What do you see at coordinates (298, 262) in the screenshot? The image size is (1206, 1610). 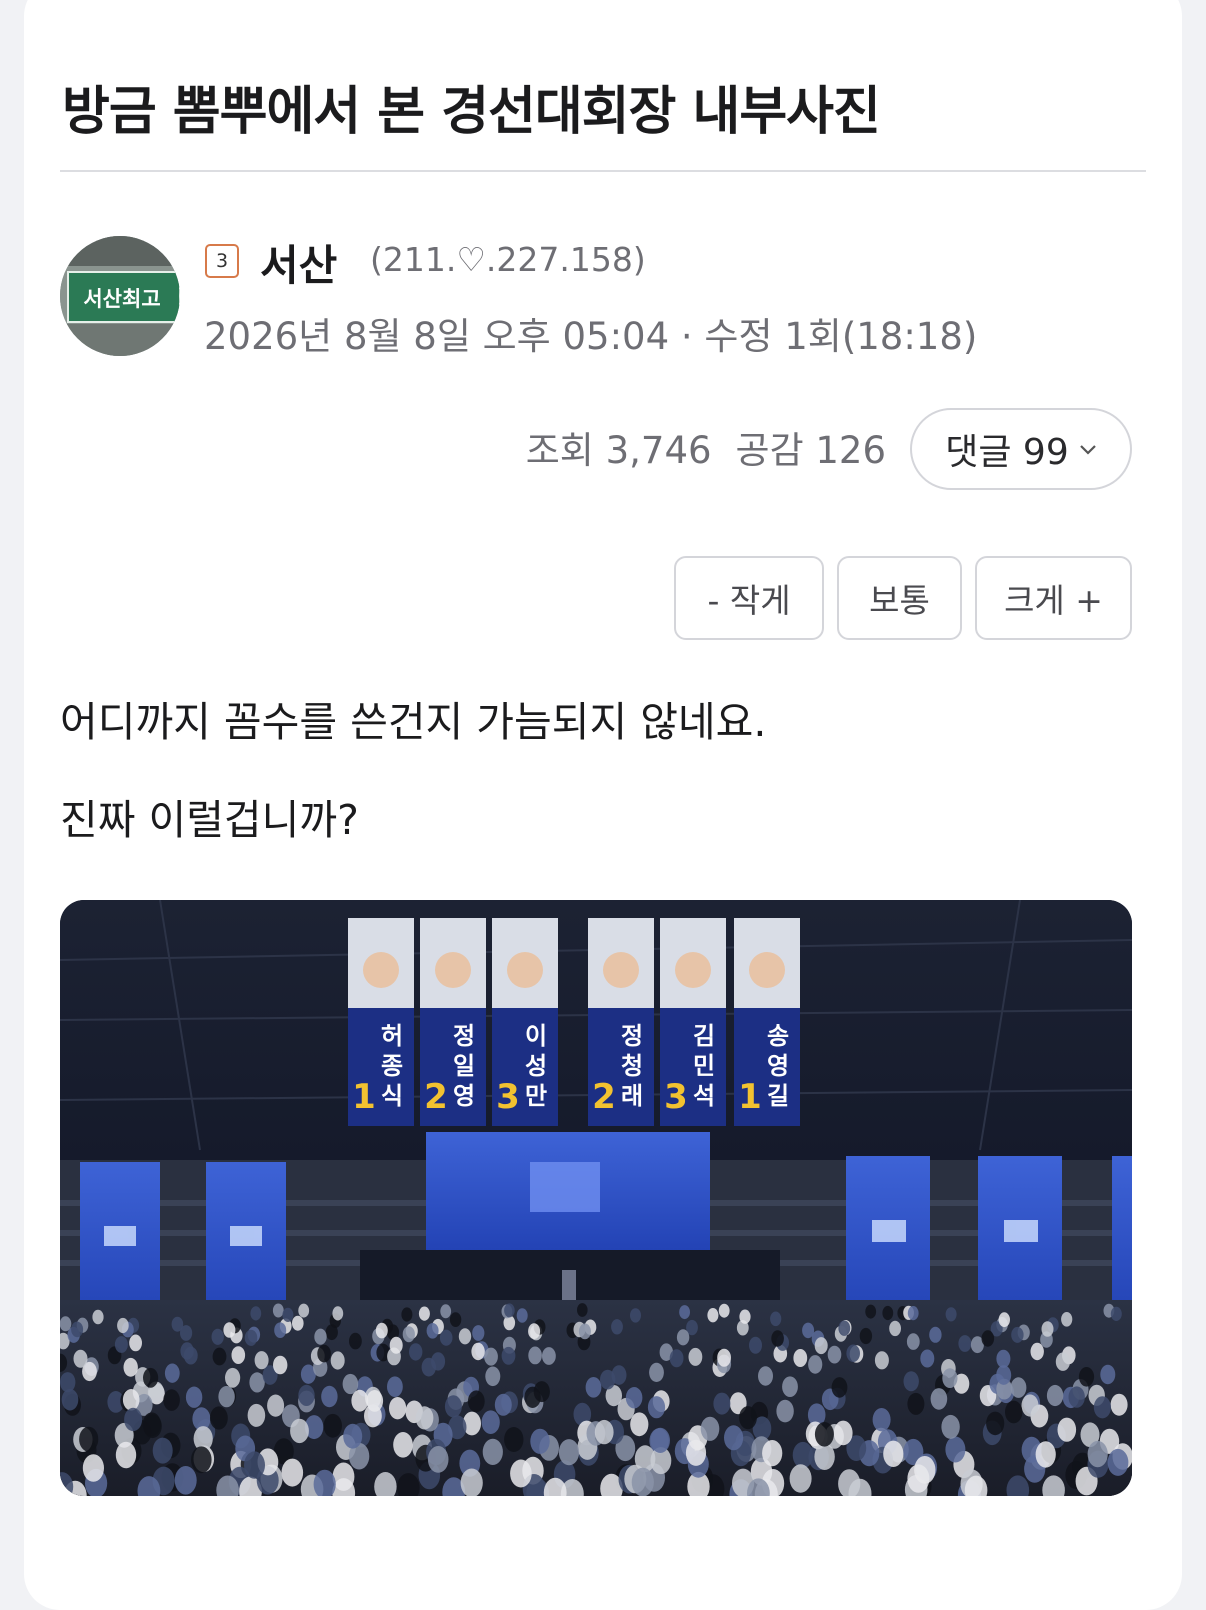 I see `author-name: 서산` at bounding box center [298, 262].